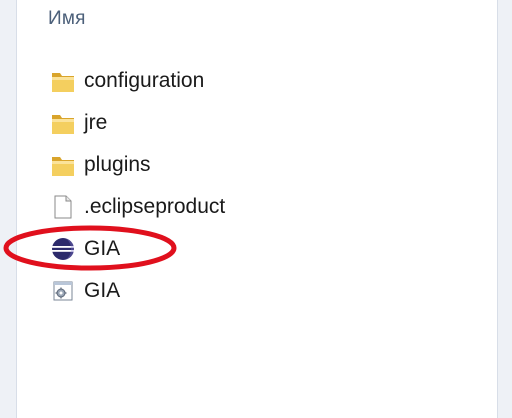 This screenshot has width=512, height=418. What do you see at coordinates (136, 249) in the screenshot?
I see `file-row-gia-executable: GIA` at bounding box center [136, 249].